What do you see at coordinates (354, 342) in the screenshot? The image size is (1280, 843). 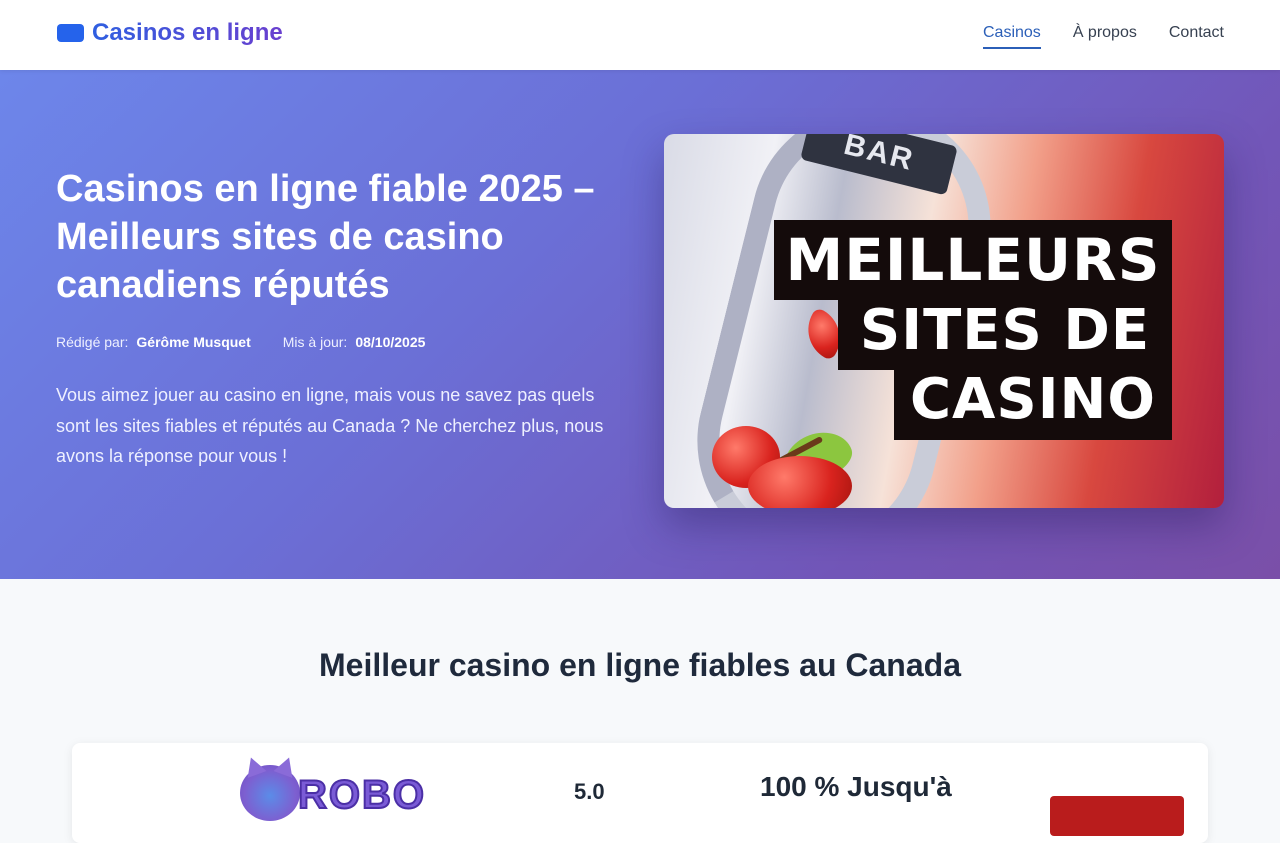 I see `updated-meta: Mis à jour: 08/10/2025` at bounding box center [354, 342].